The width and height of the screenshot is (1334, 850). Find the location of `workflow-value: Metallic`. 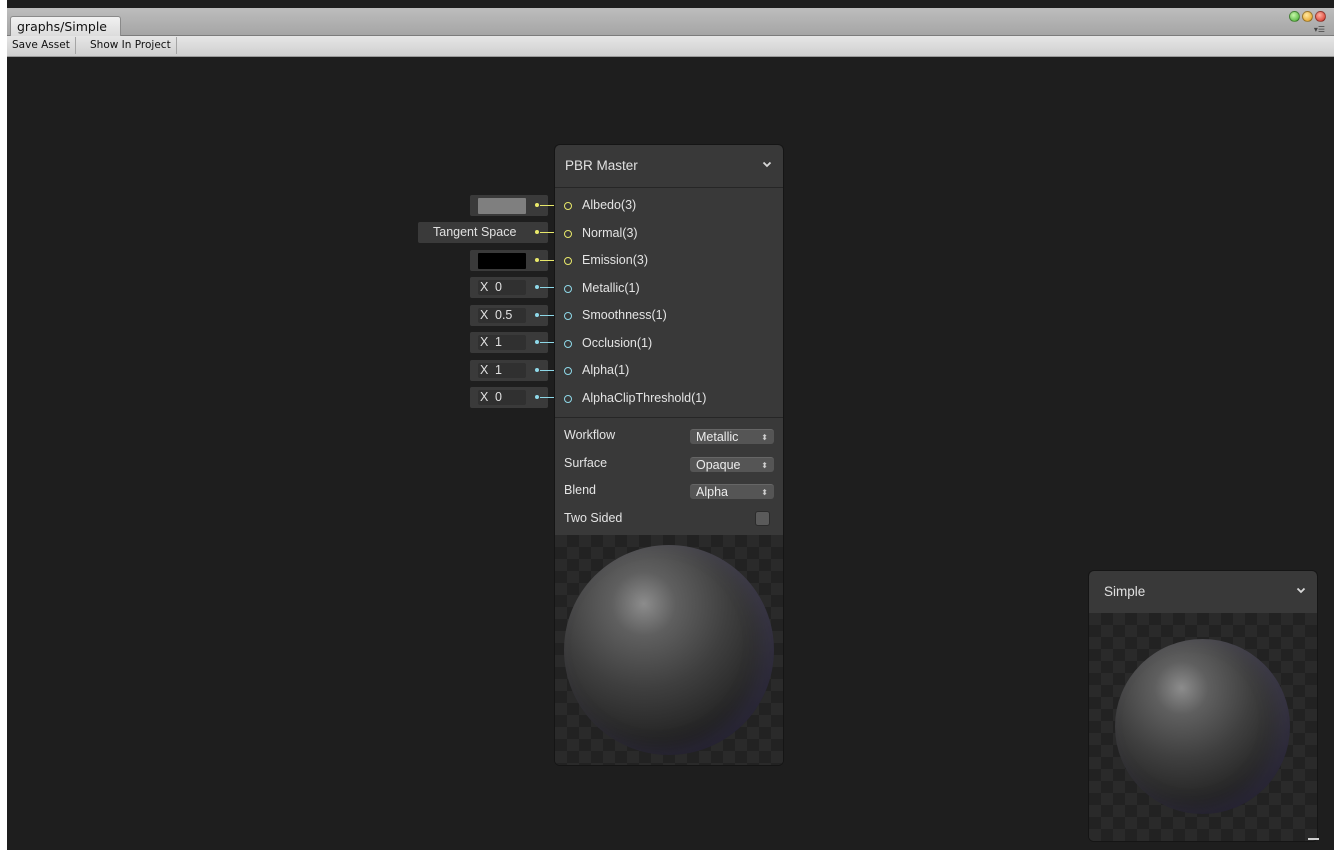

workflow-value: Metallic is located at coordinates (717, 437).